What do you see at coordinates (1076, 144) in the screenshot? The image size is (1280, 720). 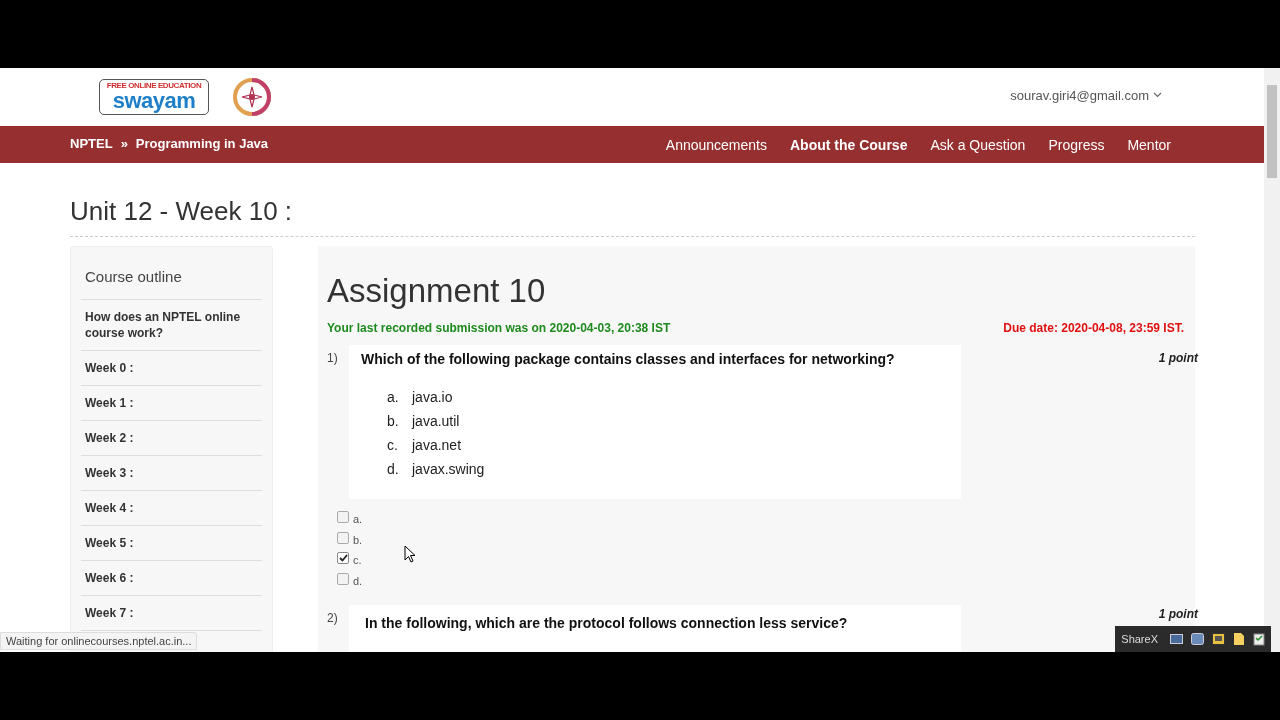 I see `nav-link: Progress` at bounding box center [1076, 144].